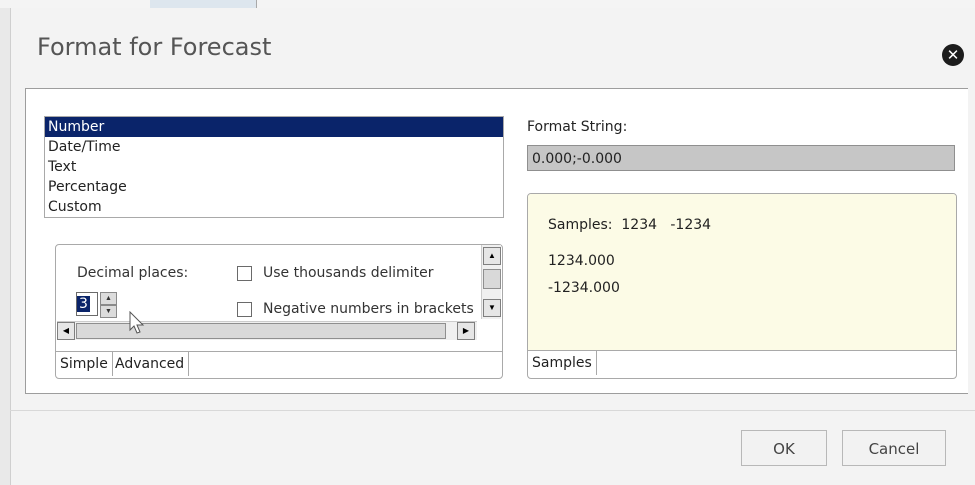 Image resolution: width=975 pixels, height=485 pixels. What do you see at coordinates (84, 364) in the screenshot?
I see `tab-simple: Simple` at bounding box center [84, 364].